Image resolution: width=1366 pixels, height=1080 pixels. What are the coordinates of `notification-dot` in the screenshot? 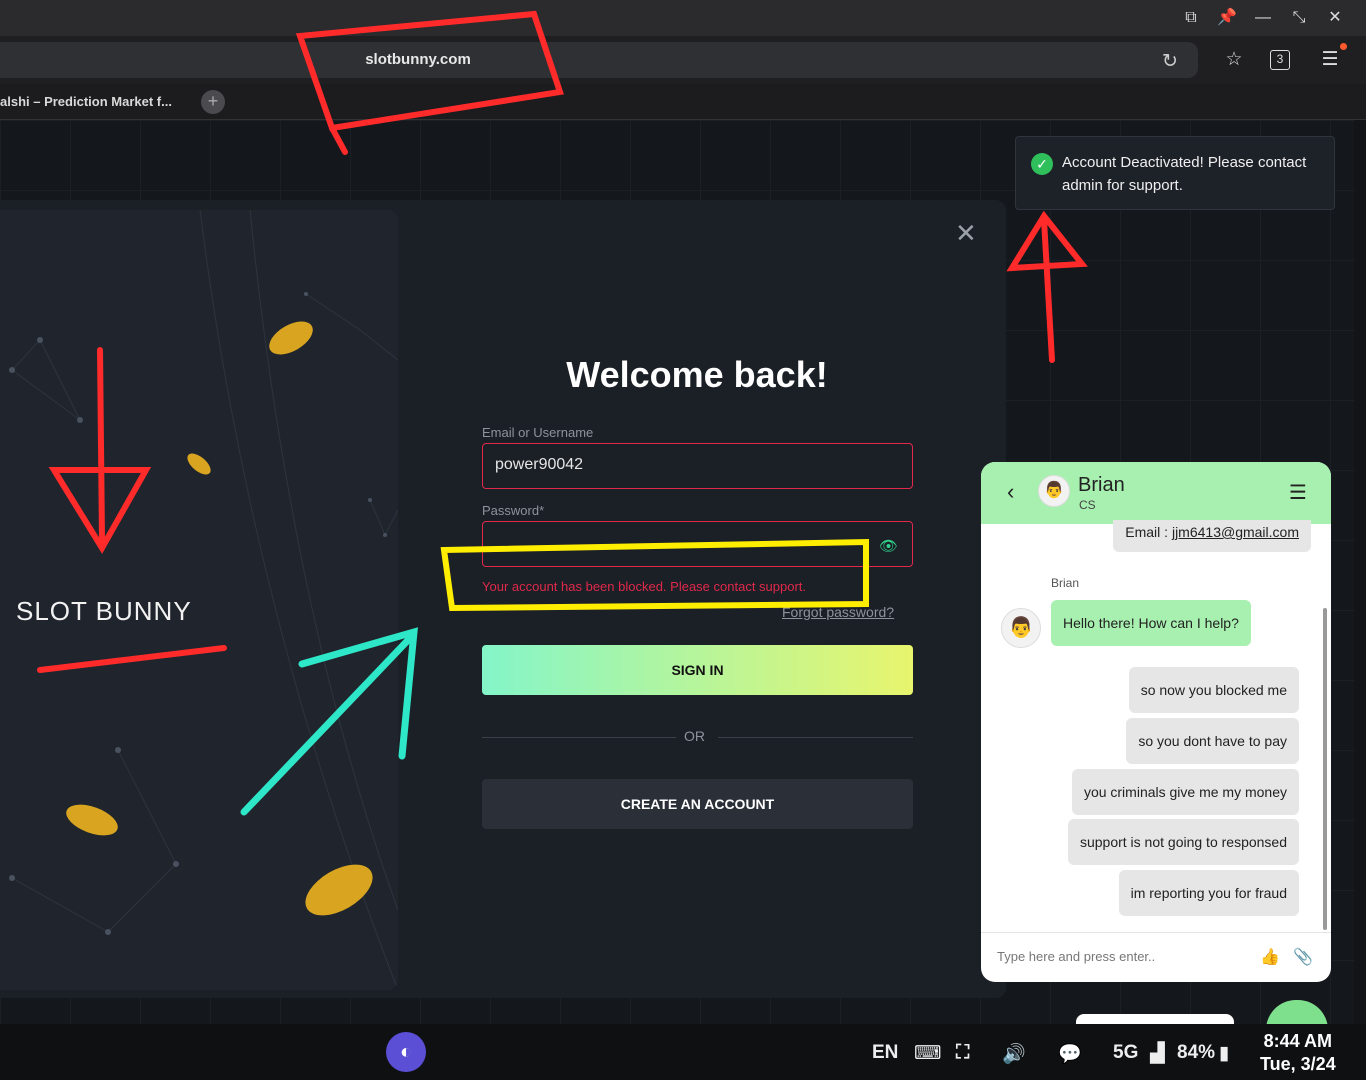 It's located at (1343, 46).